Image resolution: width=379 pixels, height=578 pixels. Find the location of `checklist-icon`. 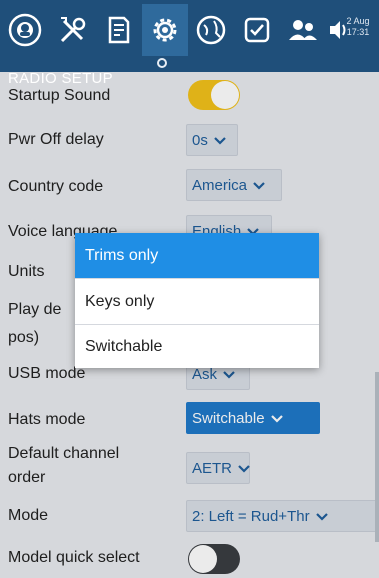

checklist-icon is located at coordinates (257, 30).